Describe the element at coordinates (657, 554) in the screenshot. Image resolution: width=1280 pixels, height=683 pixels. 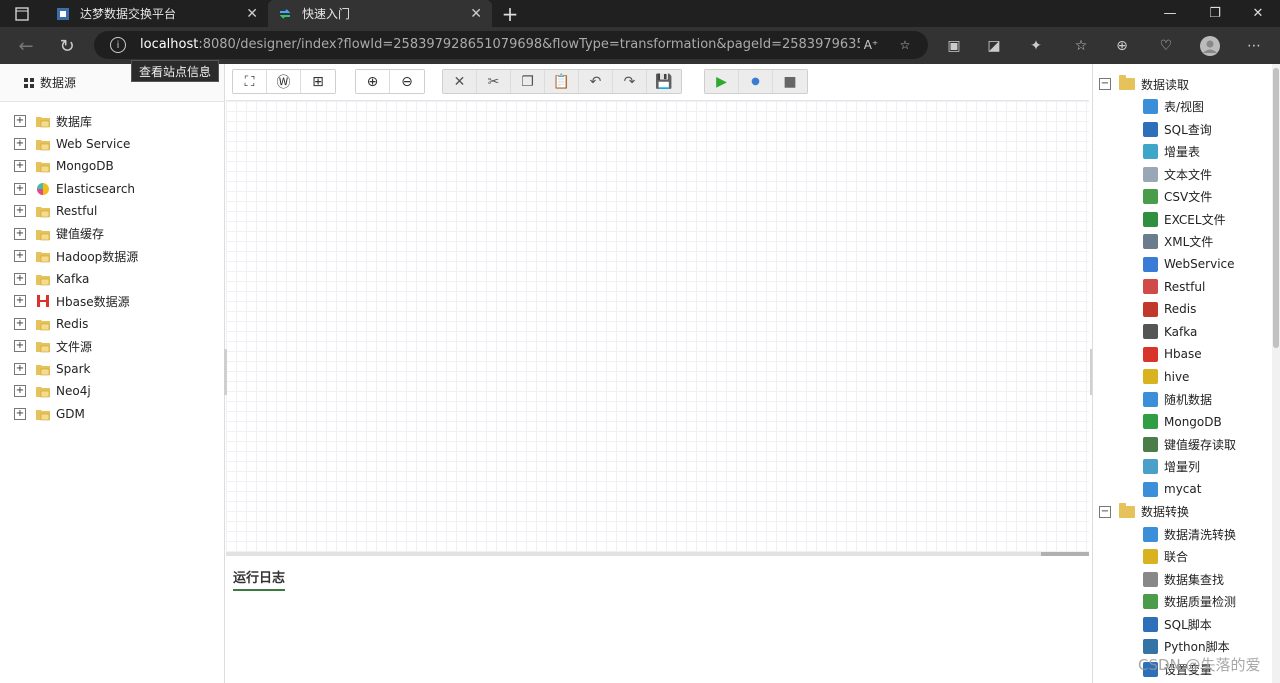
I see `canvas-horizontal-scrollbar` at that location.